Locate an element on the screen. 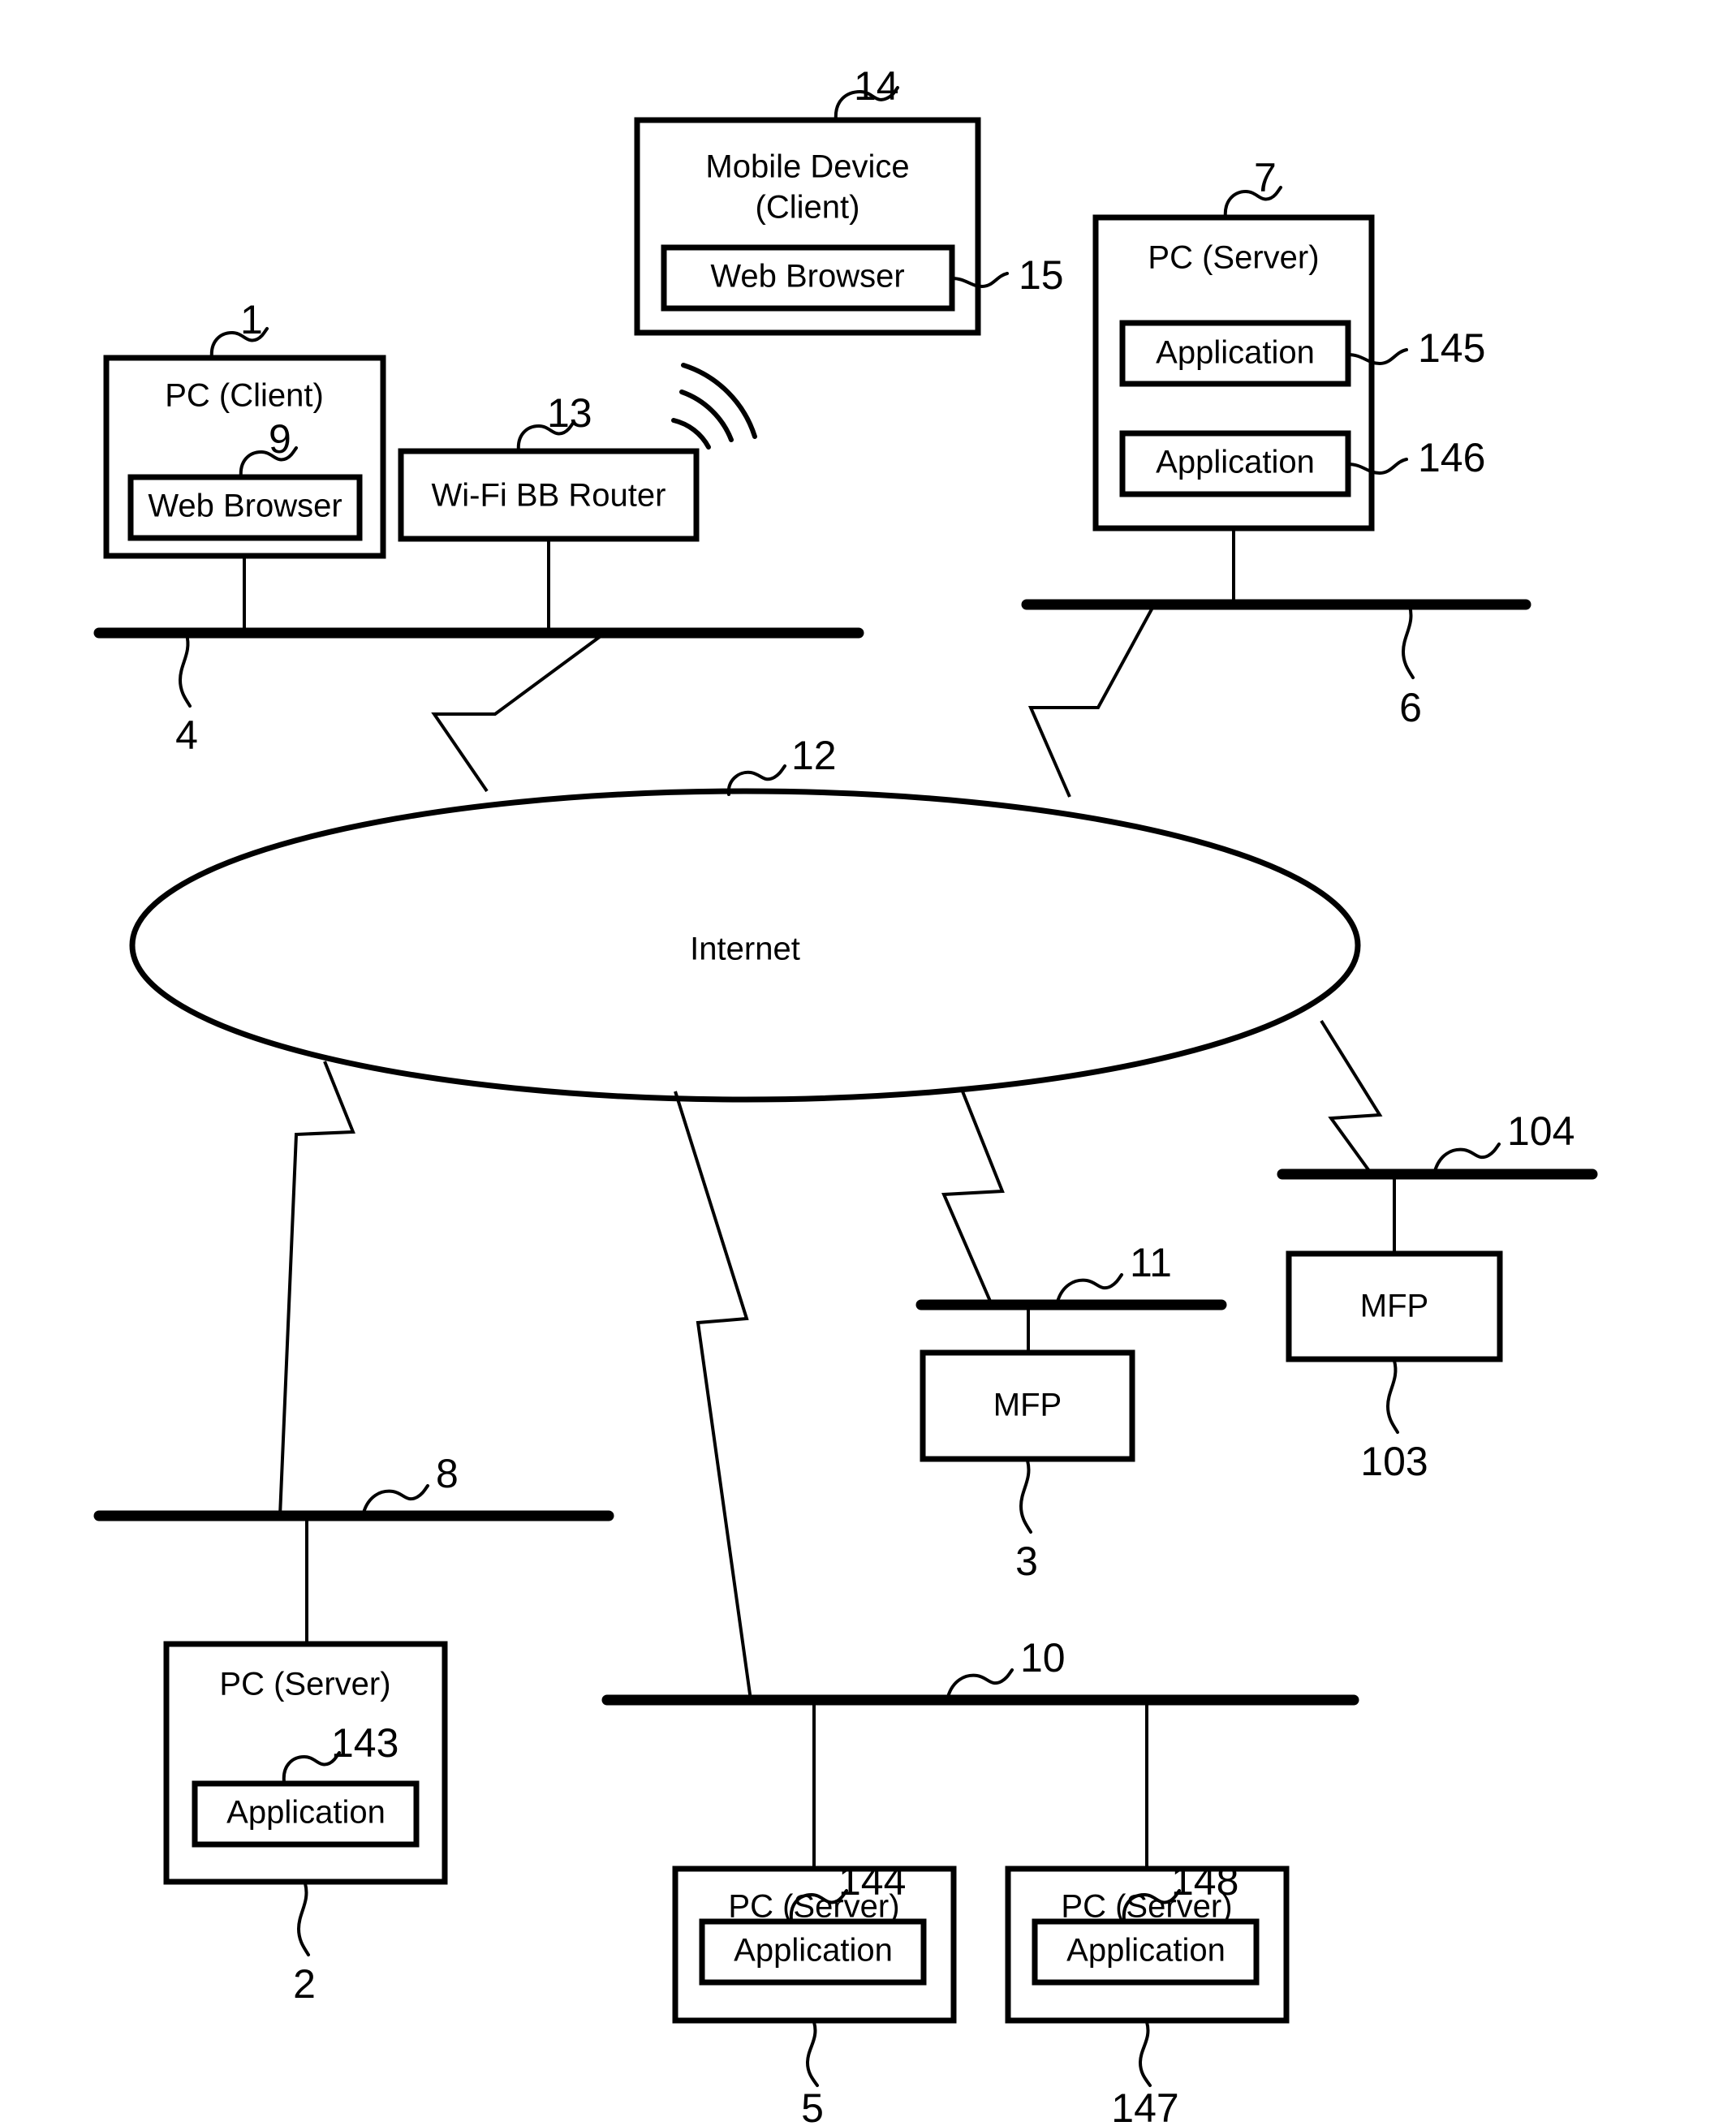 The height and width of the screenshot is (2126, 1736). ref-label-3: 3 is located at coordinates (1026, 1561).